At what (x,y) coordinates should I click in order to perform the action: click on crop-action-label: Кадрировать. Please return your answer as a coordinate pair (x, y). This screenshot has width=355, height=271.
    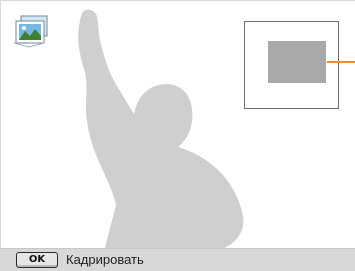
    Looking at the image, I should click on (105, 259).